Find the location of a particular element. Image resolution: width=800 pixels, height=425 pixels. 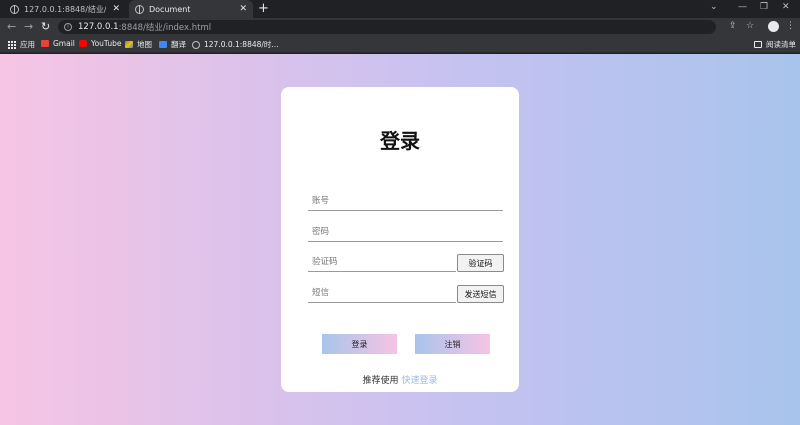

bookmark-gmail: Gmail is located at coordinates (58, 43).